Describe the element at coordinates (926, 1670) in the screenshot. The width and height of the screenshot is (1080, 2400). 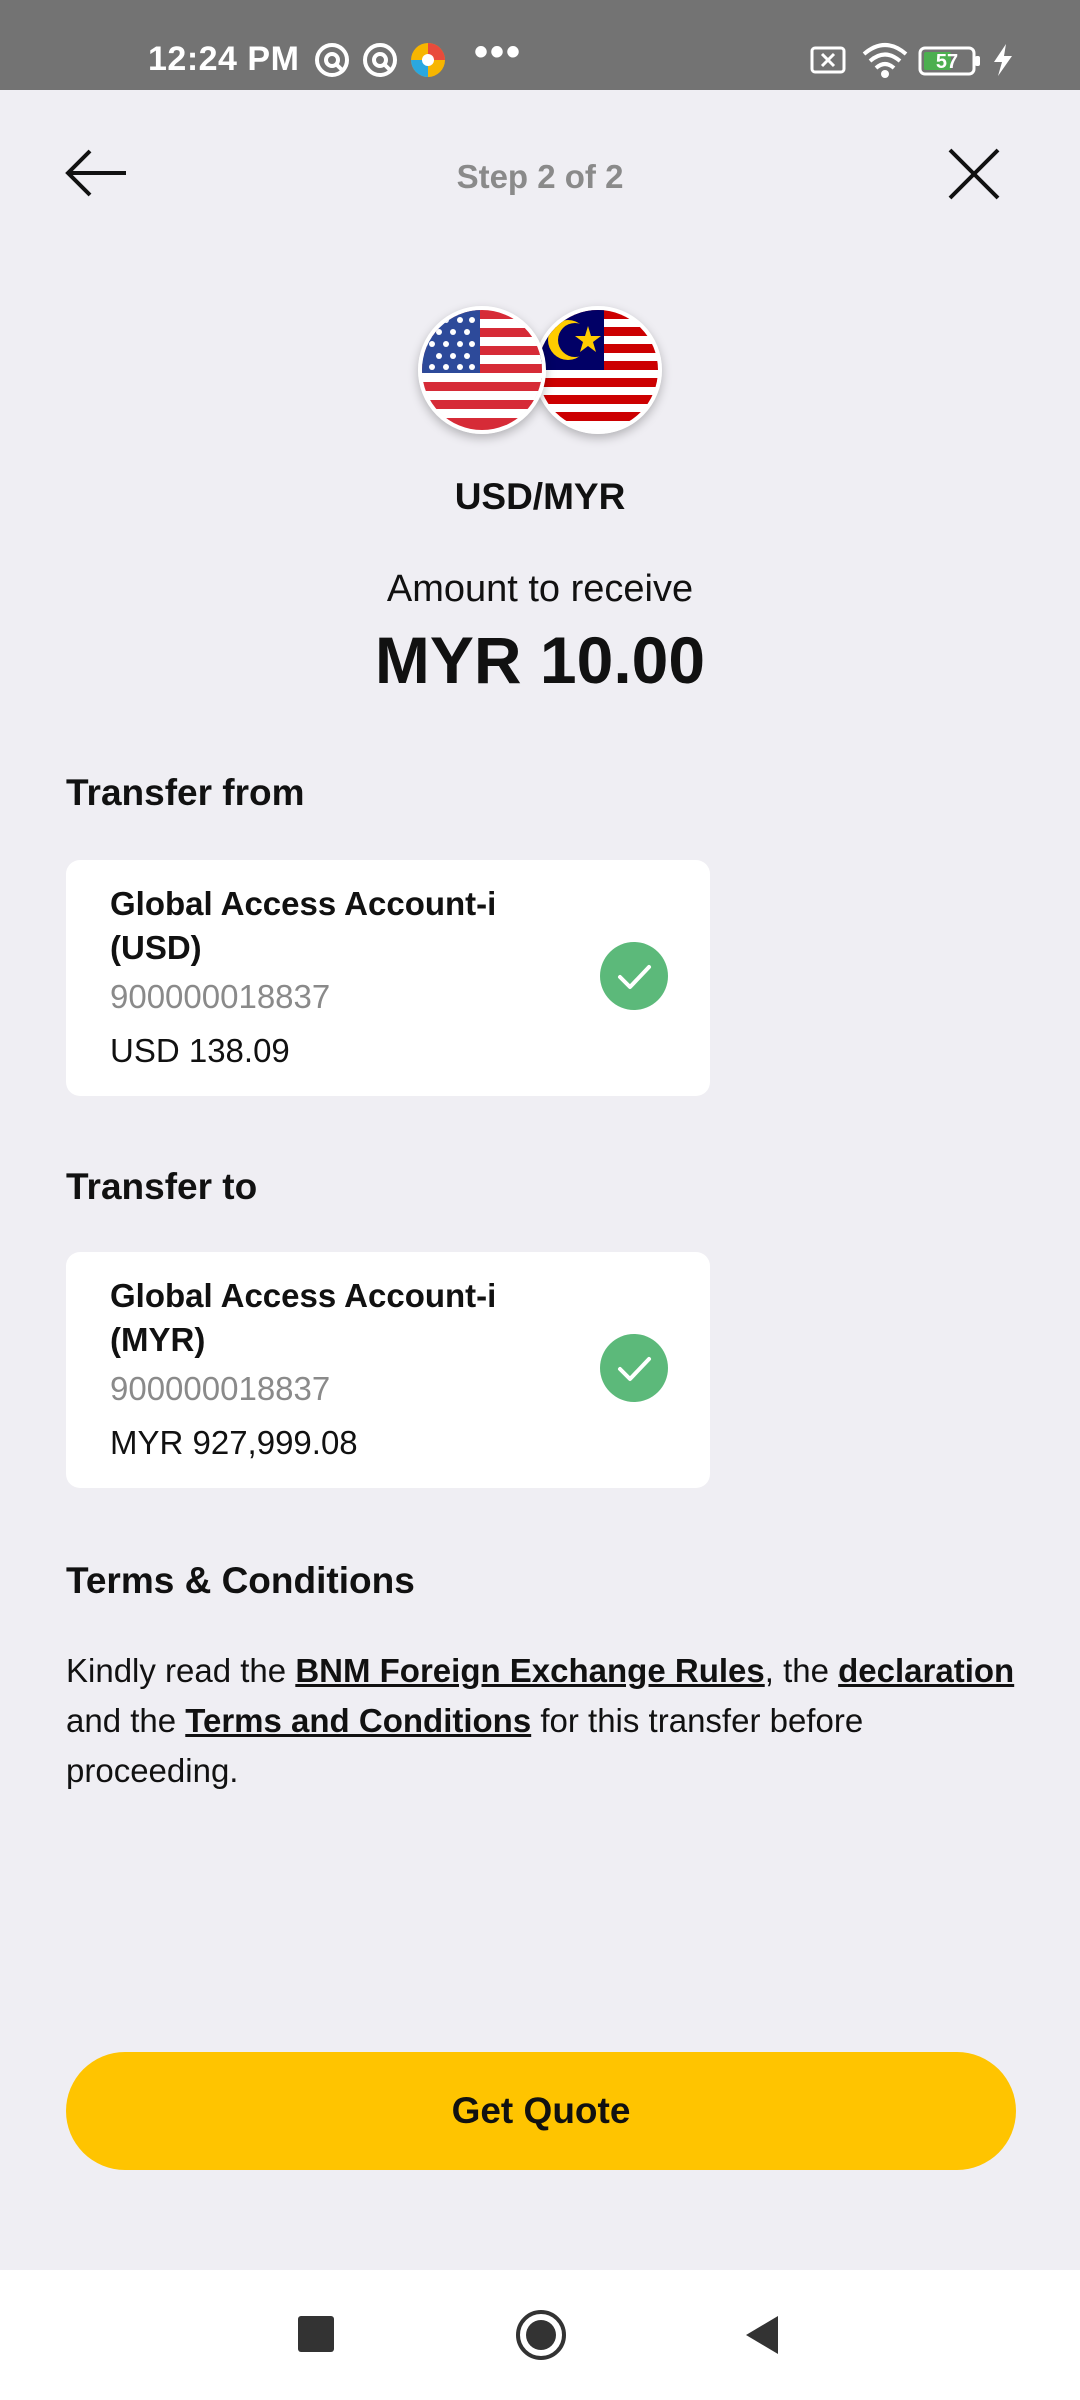
I see `declaration-link: declaration` at that location.